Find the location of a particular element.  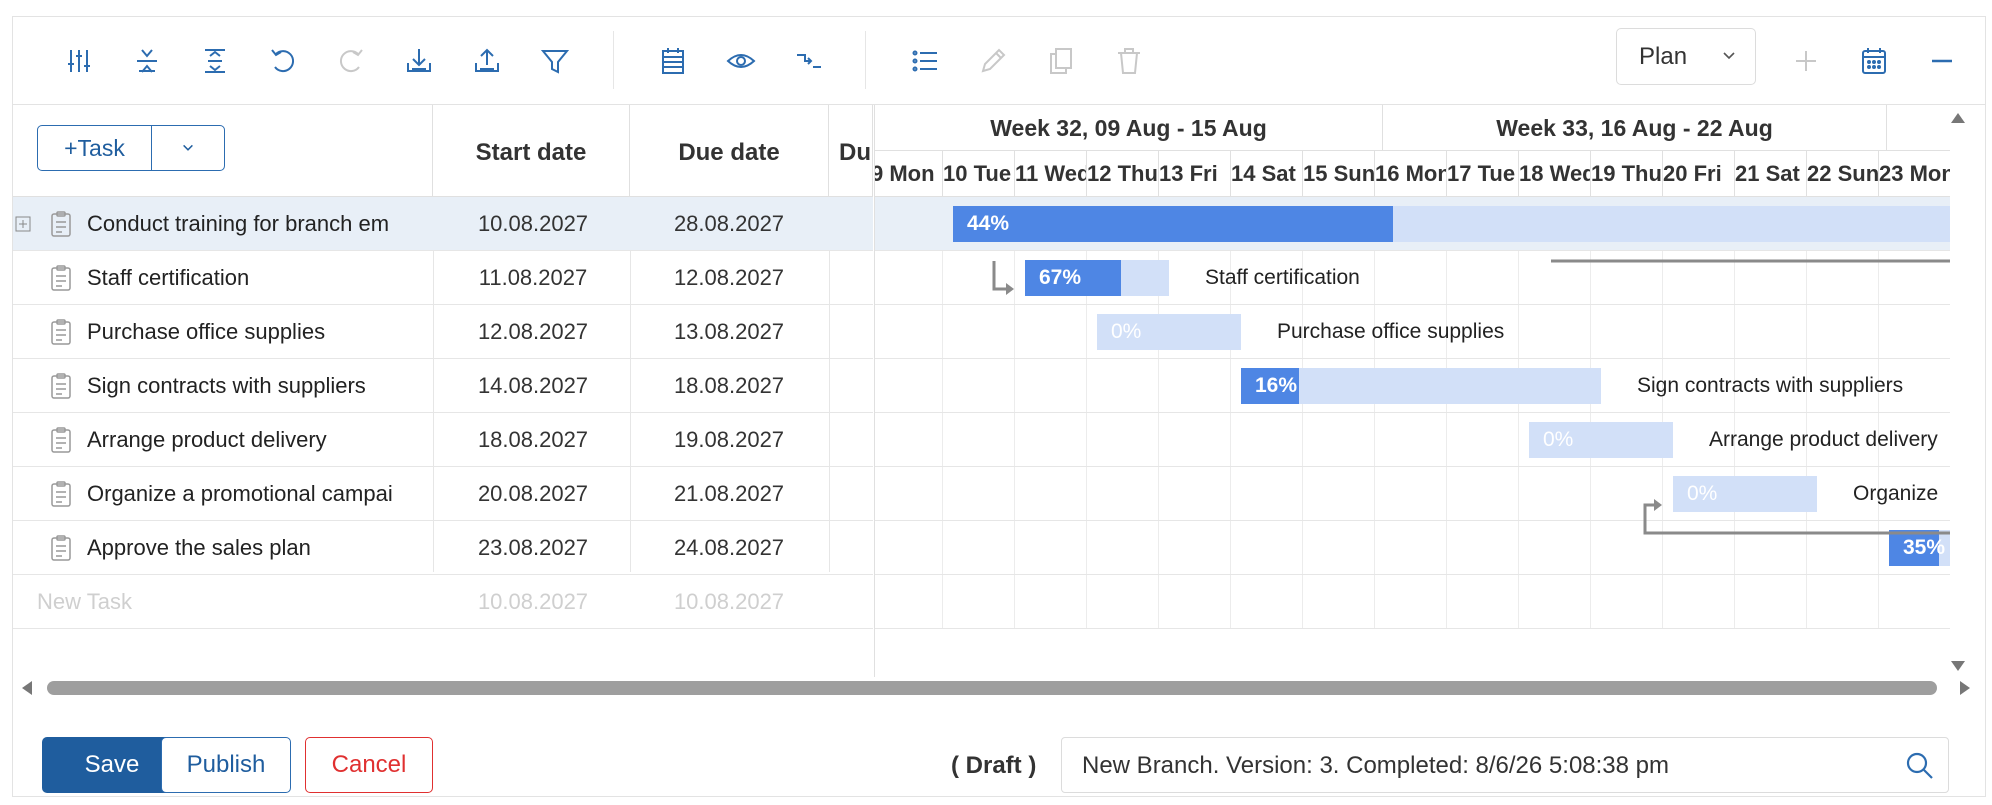

task-name: Sign contracts with suppliers is located at coordinates (242, 386).